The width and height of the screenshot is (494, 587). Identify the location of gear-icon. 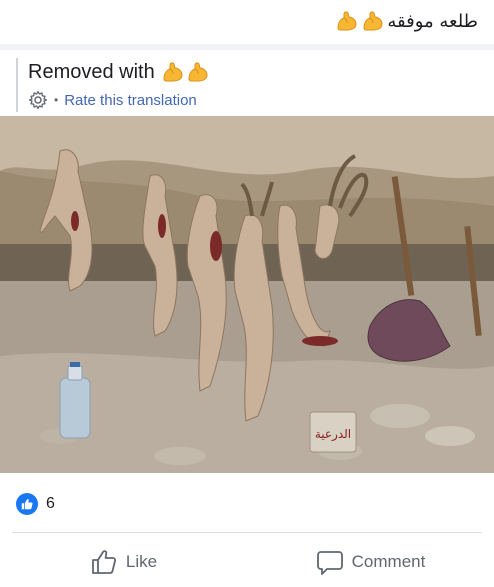
(38, 100).